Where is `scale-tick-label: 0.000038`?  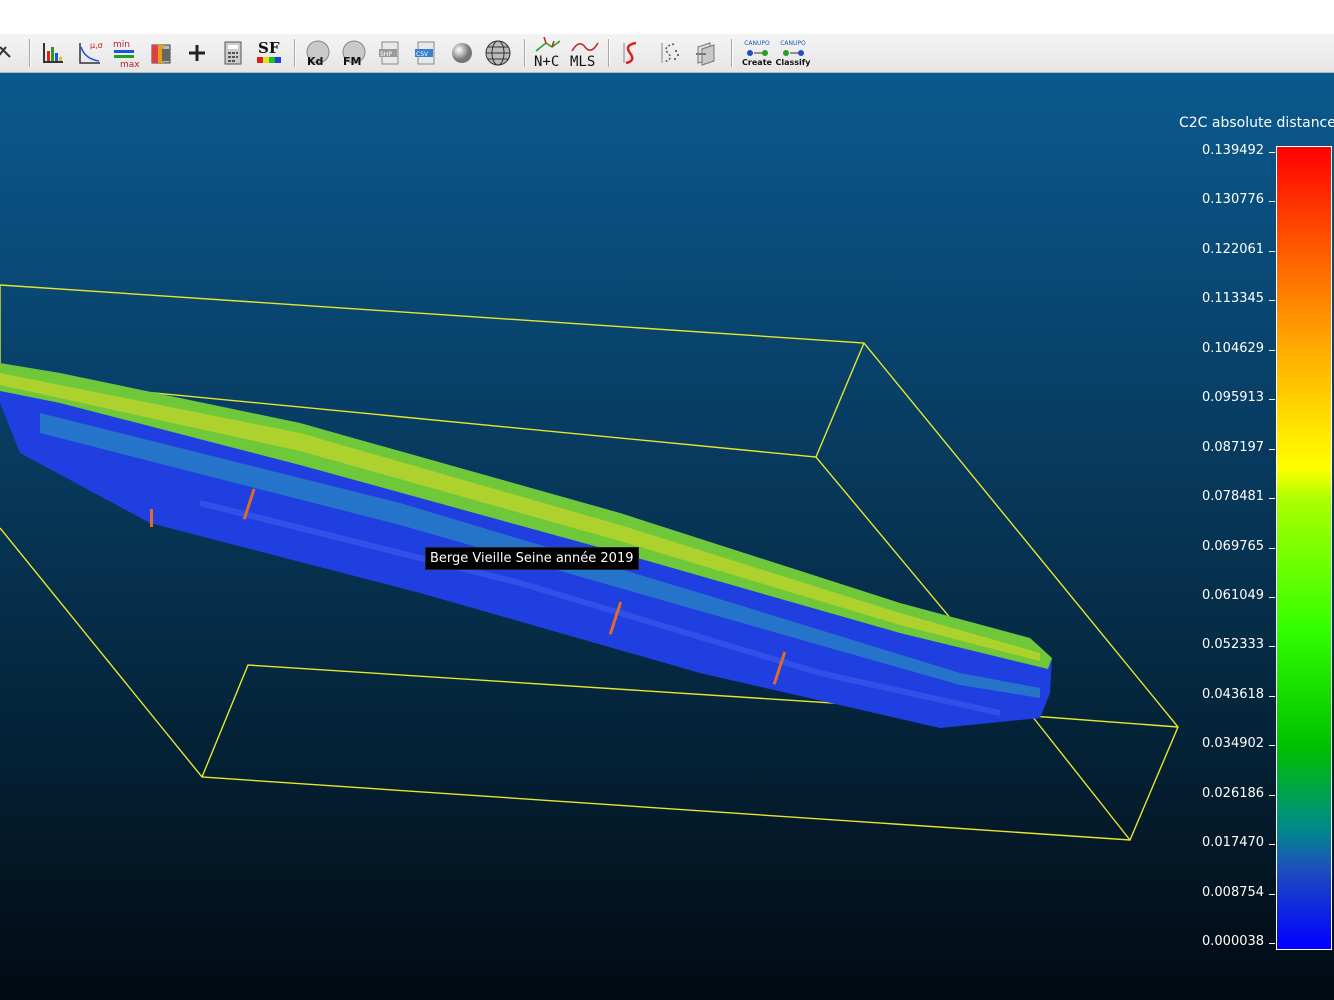
scale-tick-label: 0.000038 is located at coordinates (1233, 941).